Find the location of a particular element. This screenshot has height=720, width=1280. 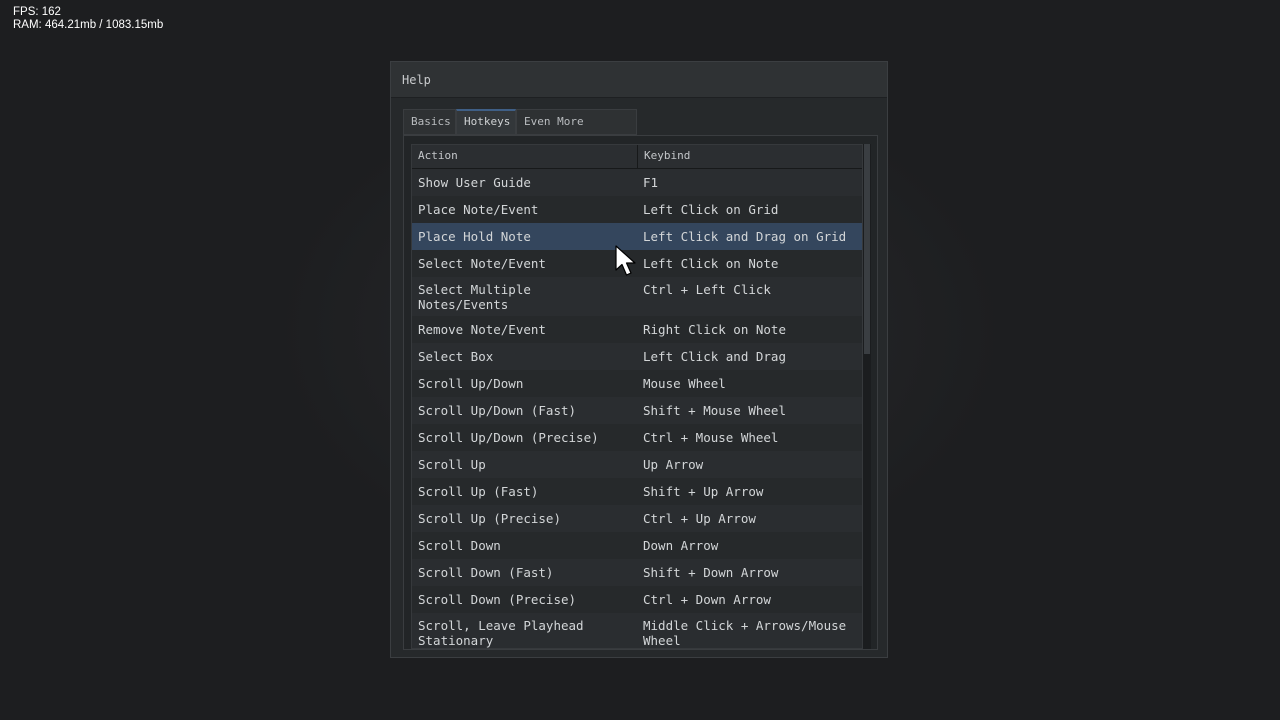

table-row: Remove Note/Event Right Click on Note is located at coordinates (637, 329).